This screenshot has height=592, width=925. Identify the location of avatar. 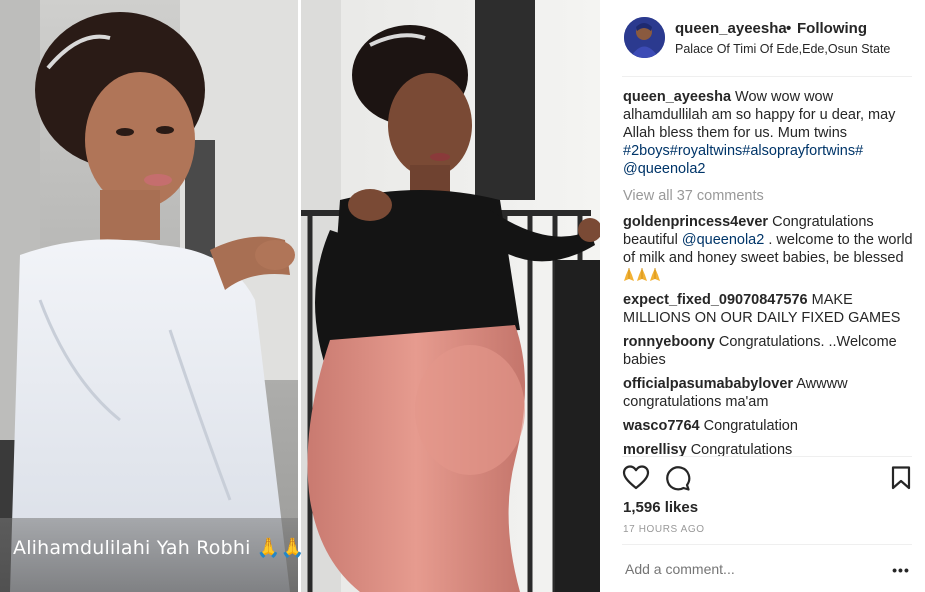
(644, 37).